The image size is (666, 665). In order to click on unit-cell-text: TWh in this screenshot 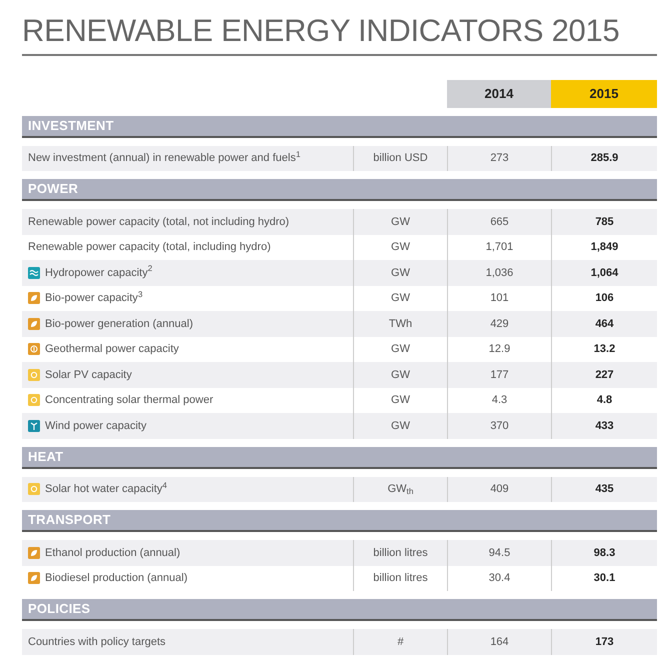, I will do `click(400, 324)`.